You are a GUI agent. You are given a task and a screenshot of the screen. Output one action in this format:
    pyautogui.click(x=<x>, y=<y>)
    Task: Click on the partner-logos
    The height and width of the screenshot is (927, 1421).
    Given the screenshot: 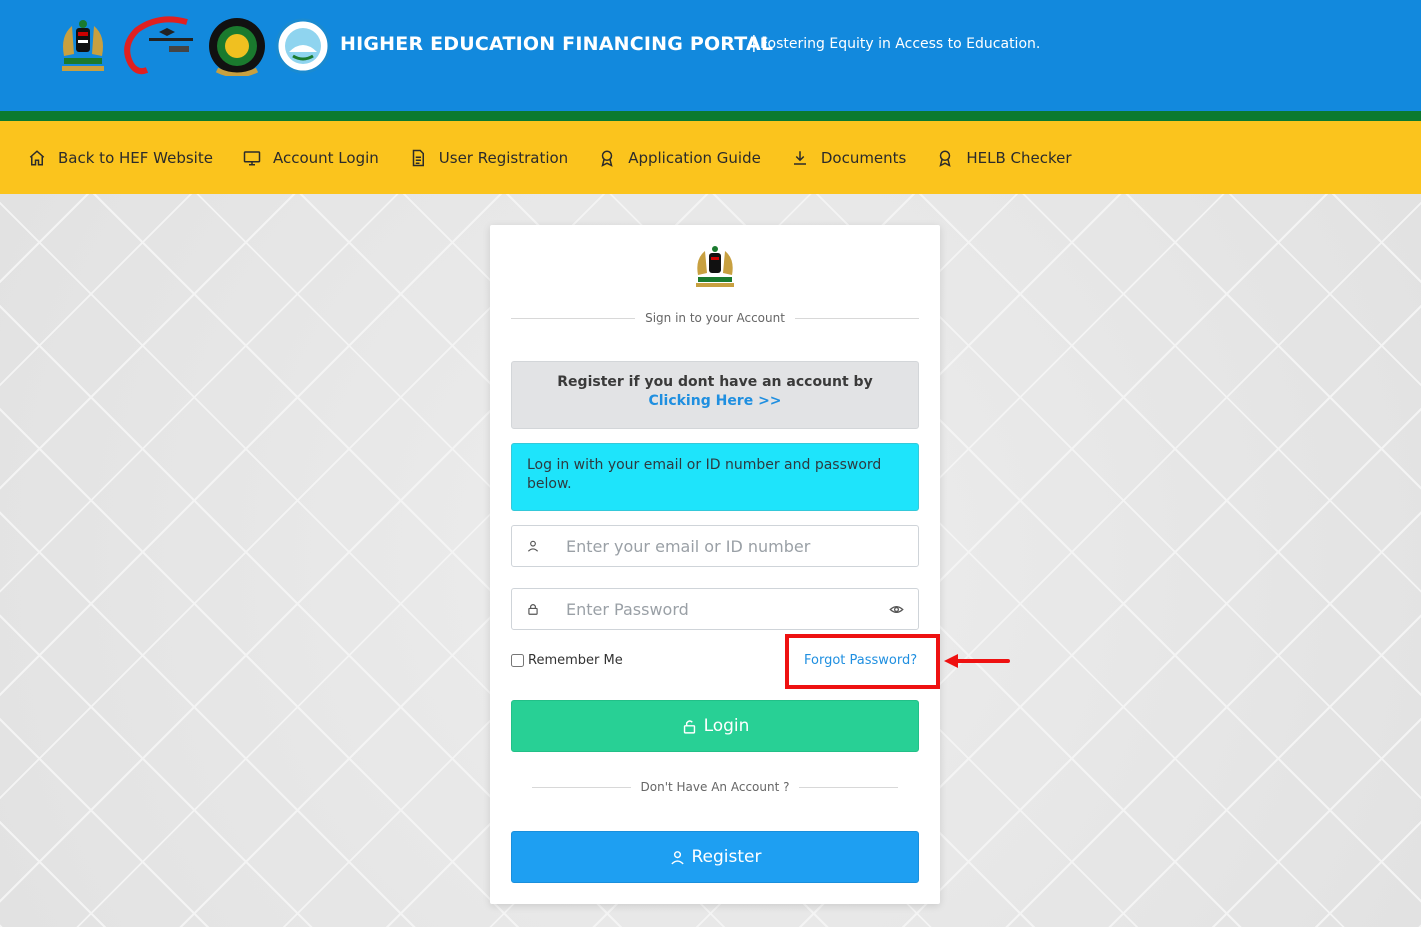 What is the action you would take?
    pyautogui.click(x=193, y=46)
    